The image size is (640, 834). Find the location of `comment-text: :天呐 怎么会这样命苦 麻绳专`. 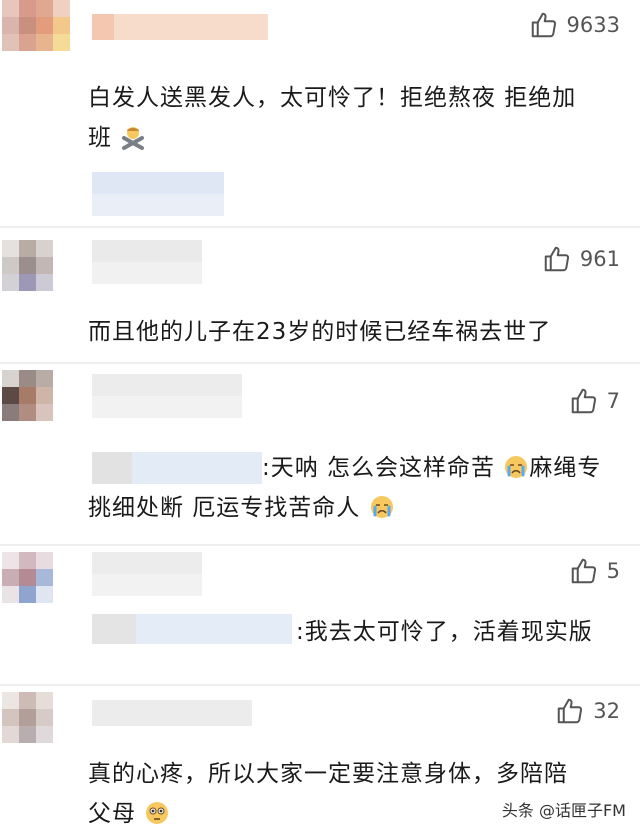

comment-text: :天呐 怎么会这样命苦 麻绳专 is located at coordinates (432, 468).